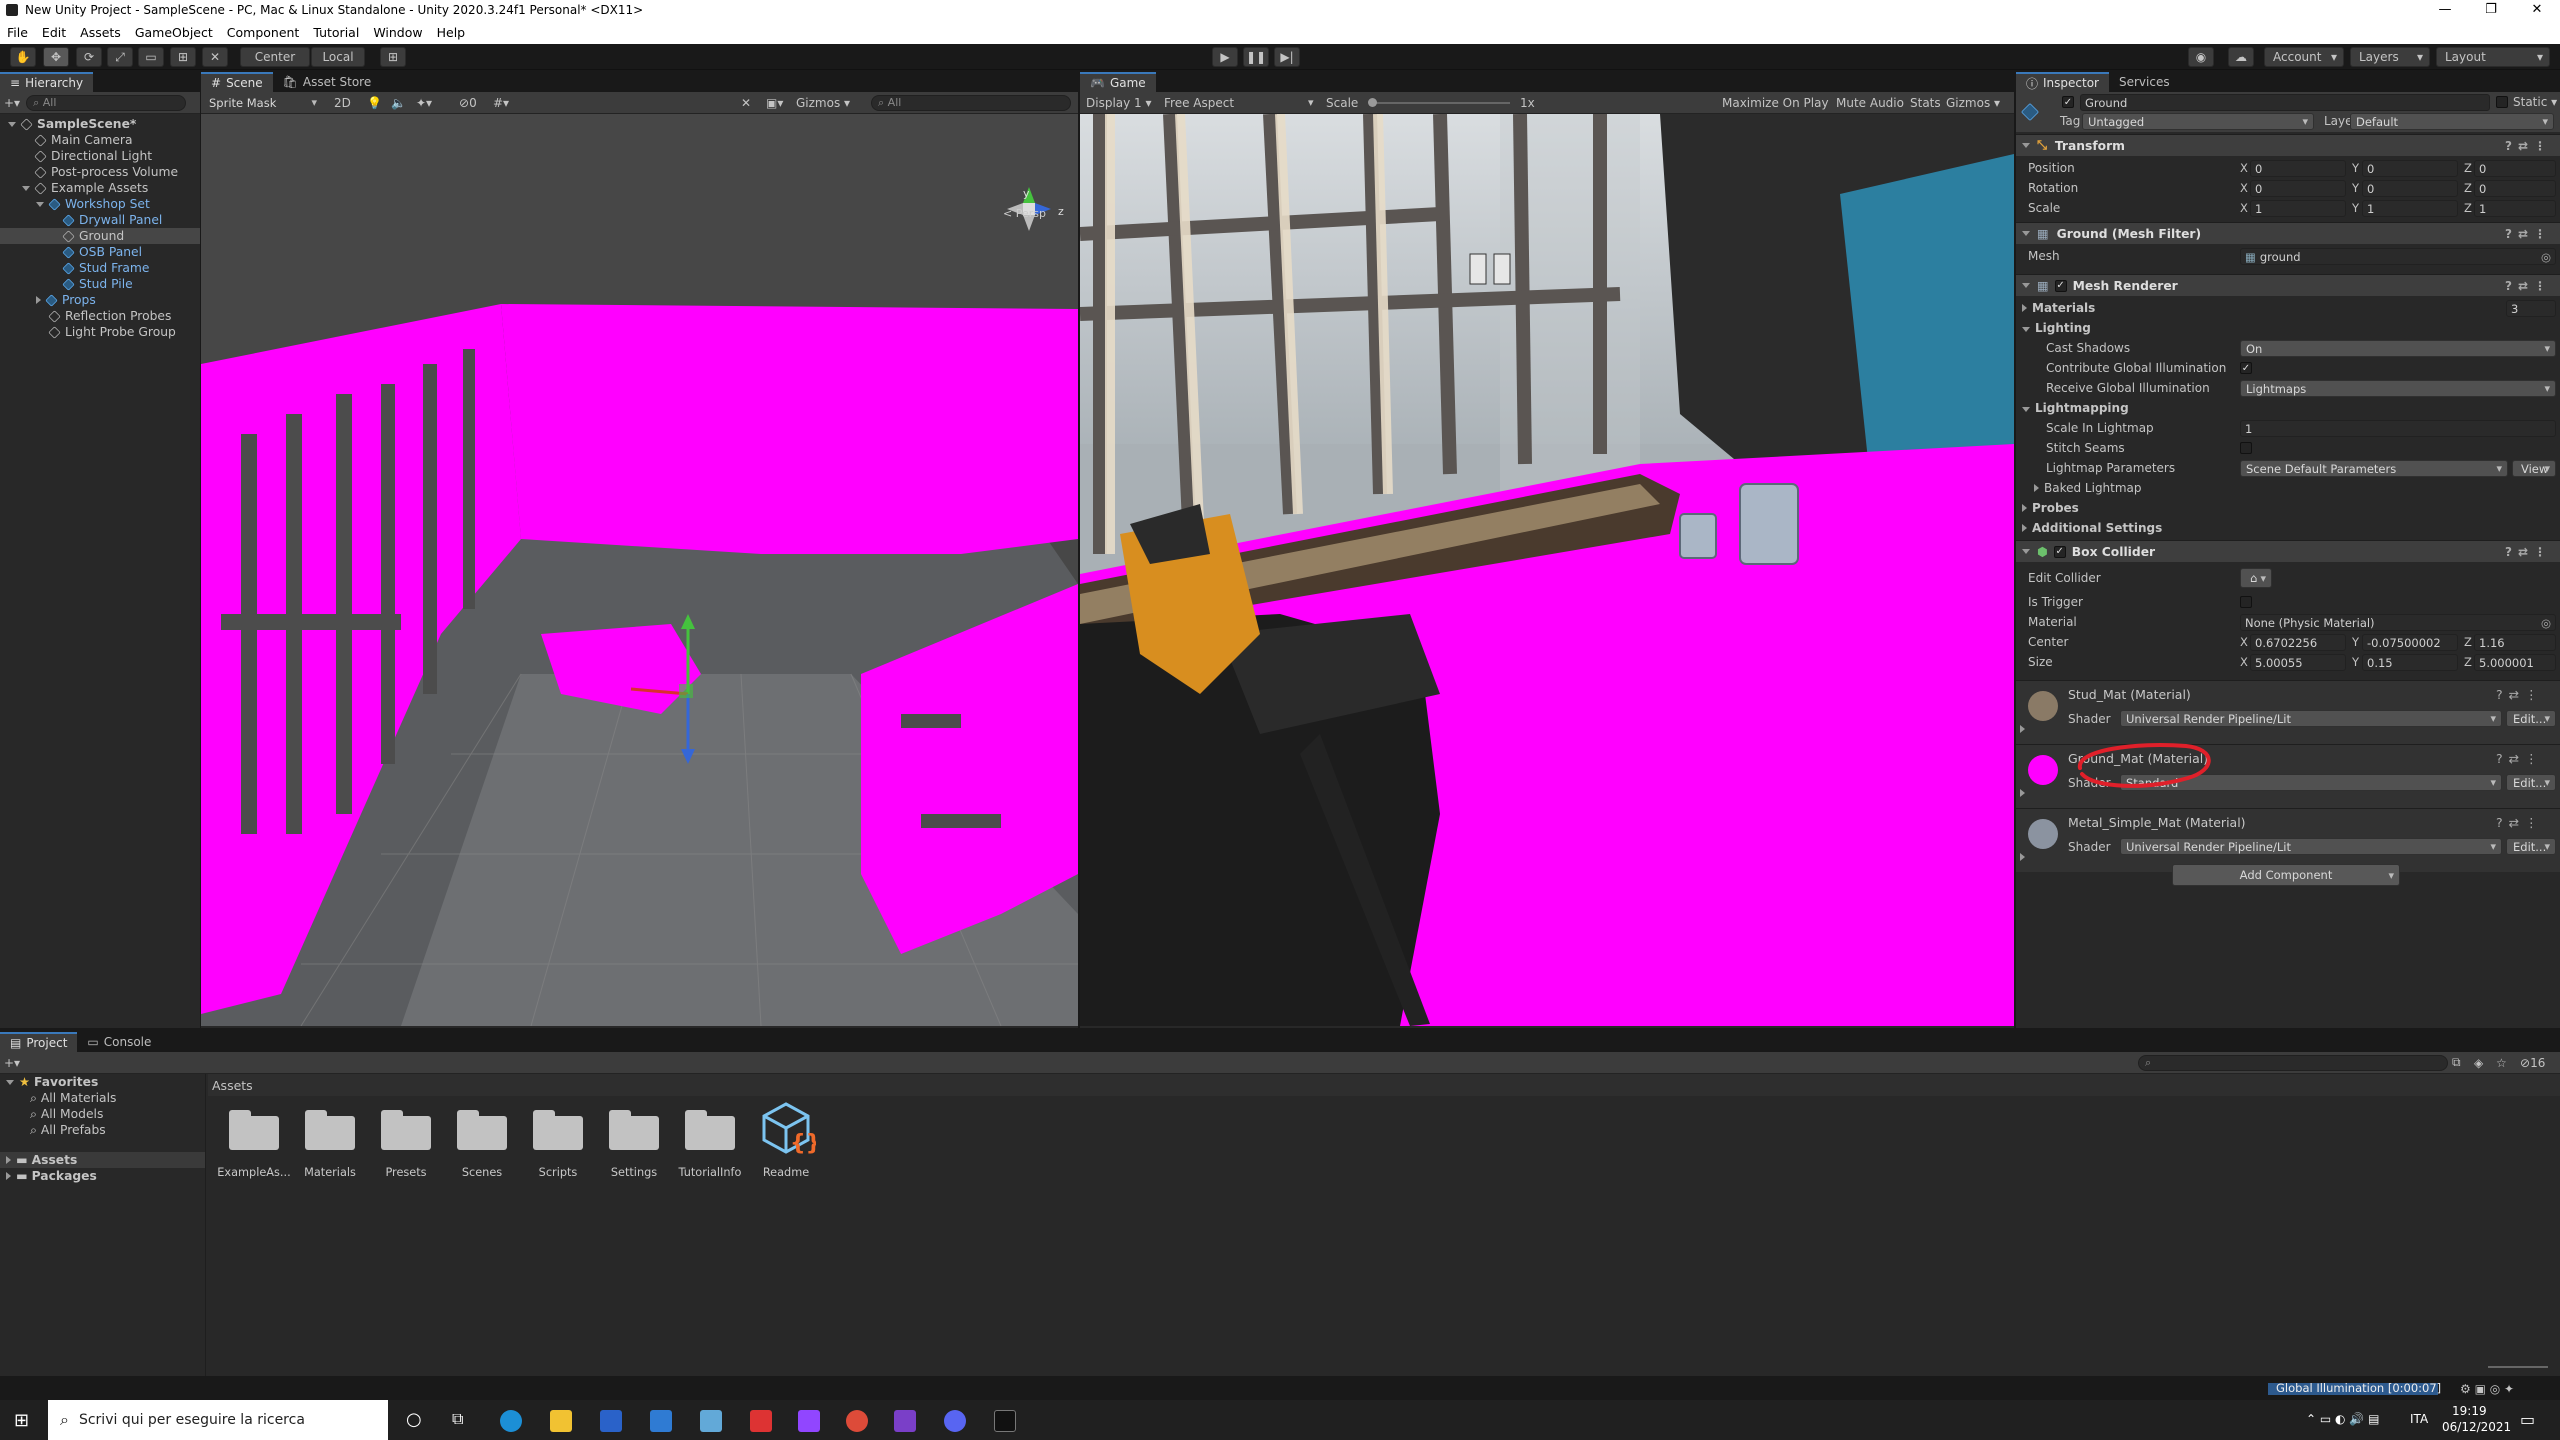 This screenshot has height=1440, width=2560. Describe the element at coordinates (711, 1421) in the screenshot. I see `app-icon` at that location.